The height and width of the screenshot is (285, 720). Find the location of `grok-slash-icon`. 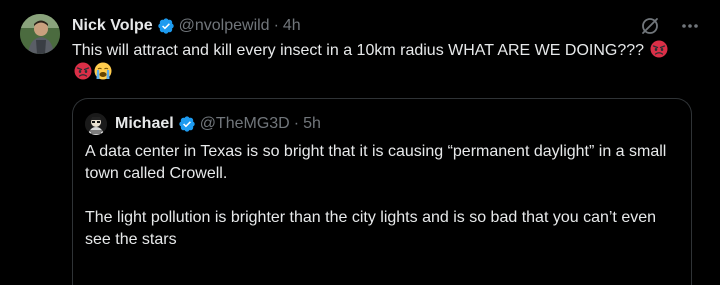

grok-slash-icon is located at coordinates (650, 26).